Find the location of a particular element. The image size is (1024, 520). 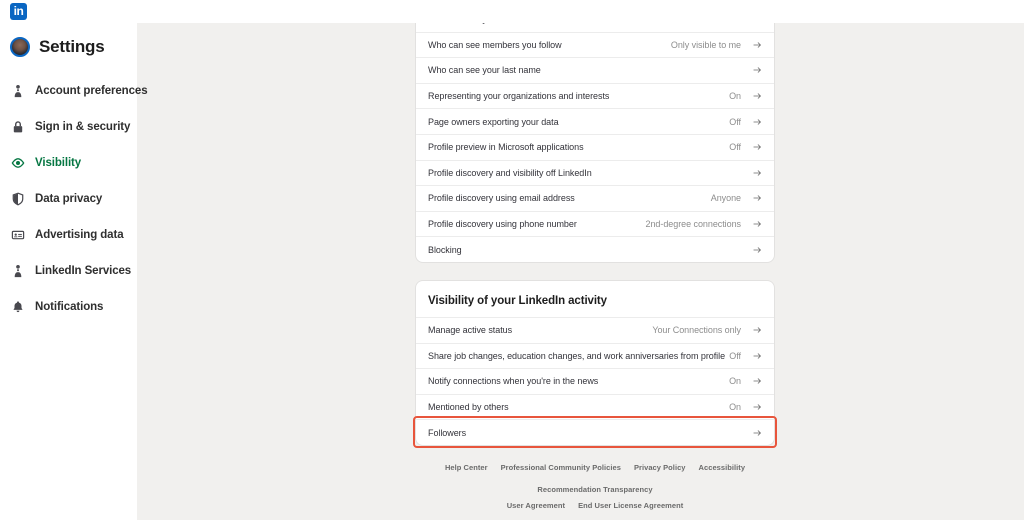

sidebar-item-linkedin-services: LinkedIn Services is located at coordinates (68, 271).